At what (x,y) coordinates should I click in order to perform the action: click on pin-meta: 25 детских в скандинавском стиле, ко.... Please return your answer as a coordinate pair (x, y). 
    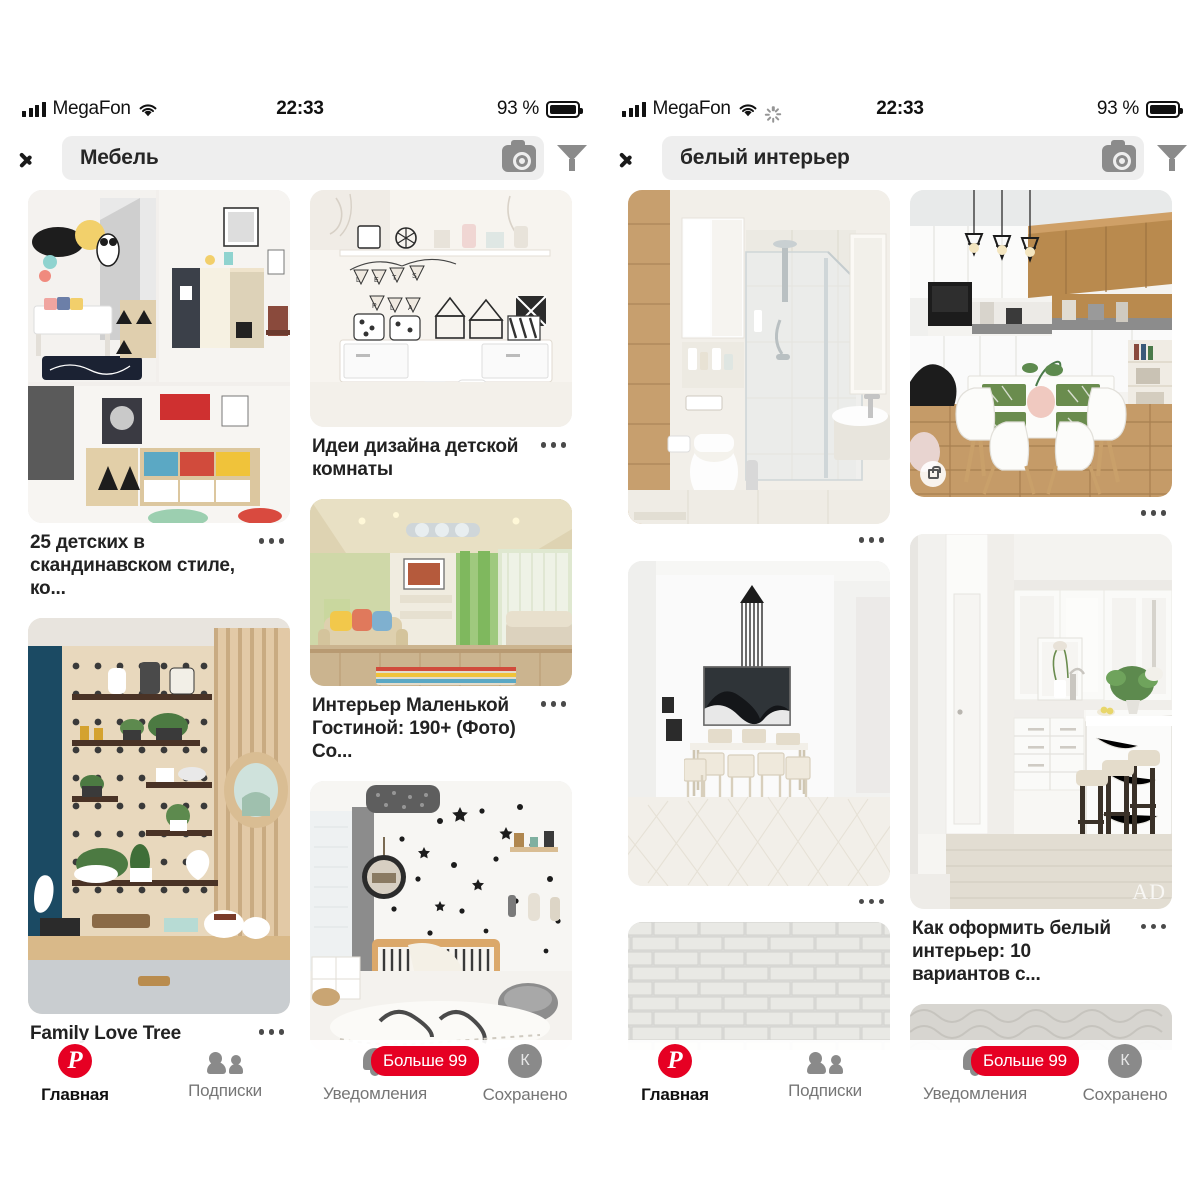
    Looking at the image, I should click on (159, 561).